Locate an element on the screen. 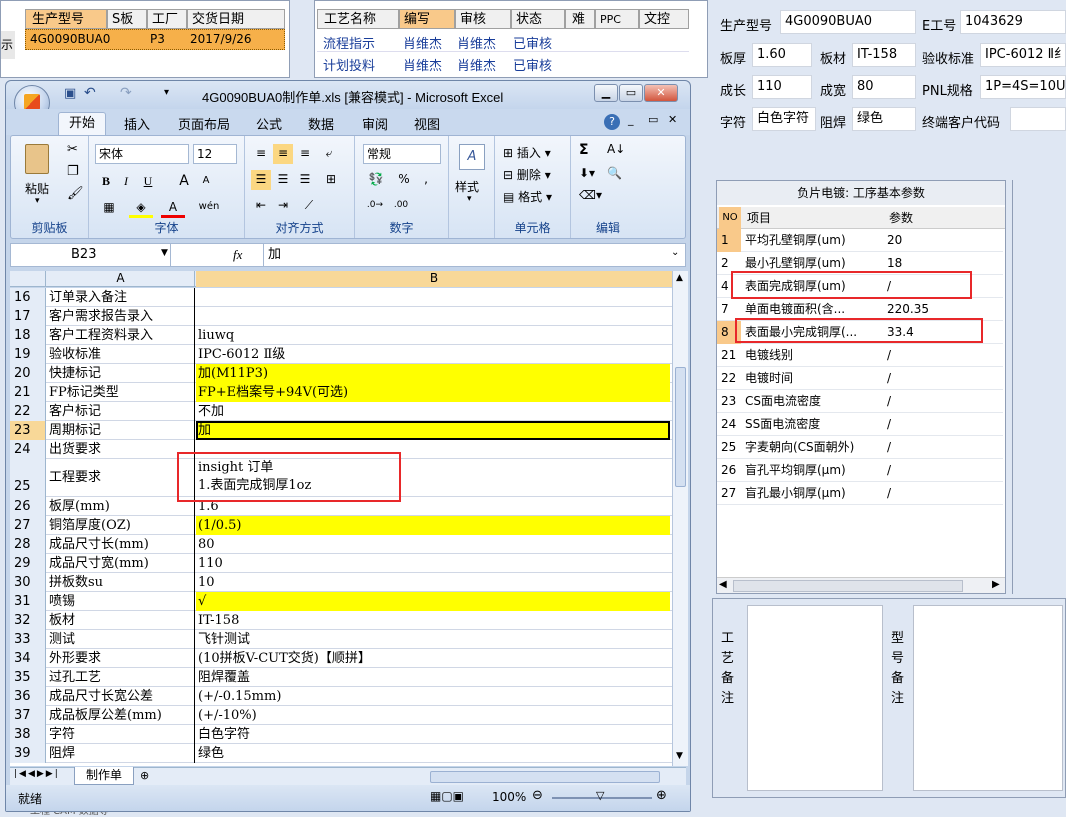 The width and height of the screenshot is (1066, 817). ribbon-minimize-icon: _ is located at coordinates (631, 119).